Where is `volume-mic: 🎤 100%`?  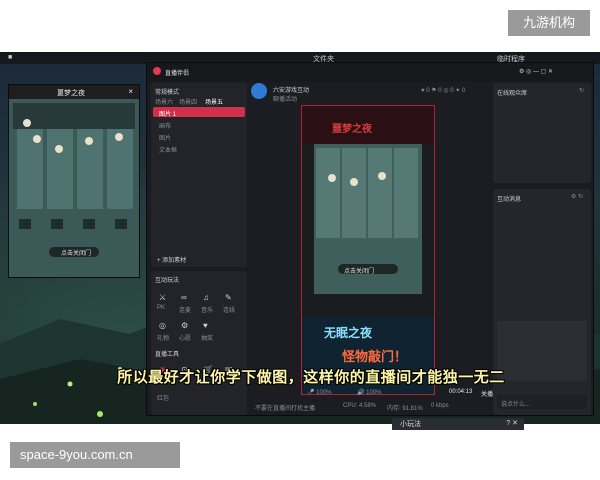
volume-mic: 🎤 100% is located at coordinates (319, 392).